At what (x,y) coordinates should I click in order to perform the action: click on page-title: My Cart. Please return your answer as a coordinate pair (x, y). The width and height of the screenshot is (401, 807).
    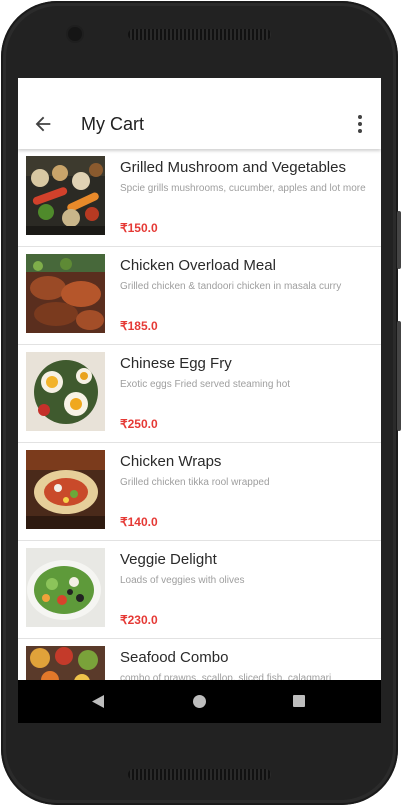
    Looking at the image, I should click on (112, 124).